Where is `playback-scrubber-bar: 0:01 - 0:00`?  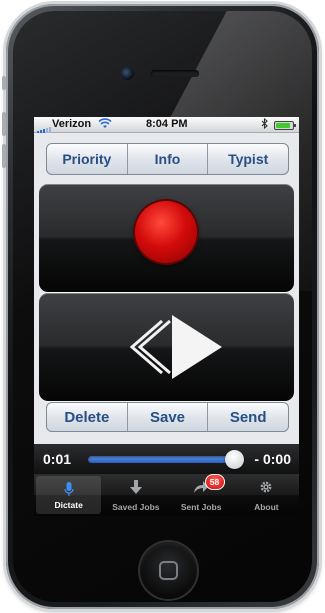
playback-scrubber-bar: 0:01 - 0:00 is located at coordinates (166, 459).